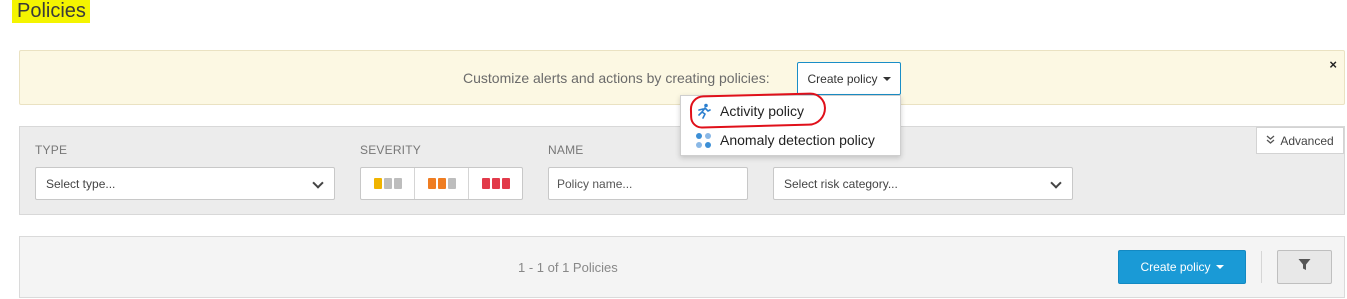  Describe the element at coordinates (1270, 141) in the screenshot. I see `double-chevron-down-icon` at that location.